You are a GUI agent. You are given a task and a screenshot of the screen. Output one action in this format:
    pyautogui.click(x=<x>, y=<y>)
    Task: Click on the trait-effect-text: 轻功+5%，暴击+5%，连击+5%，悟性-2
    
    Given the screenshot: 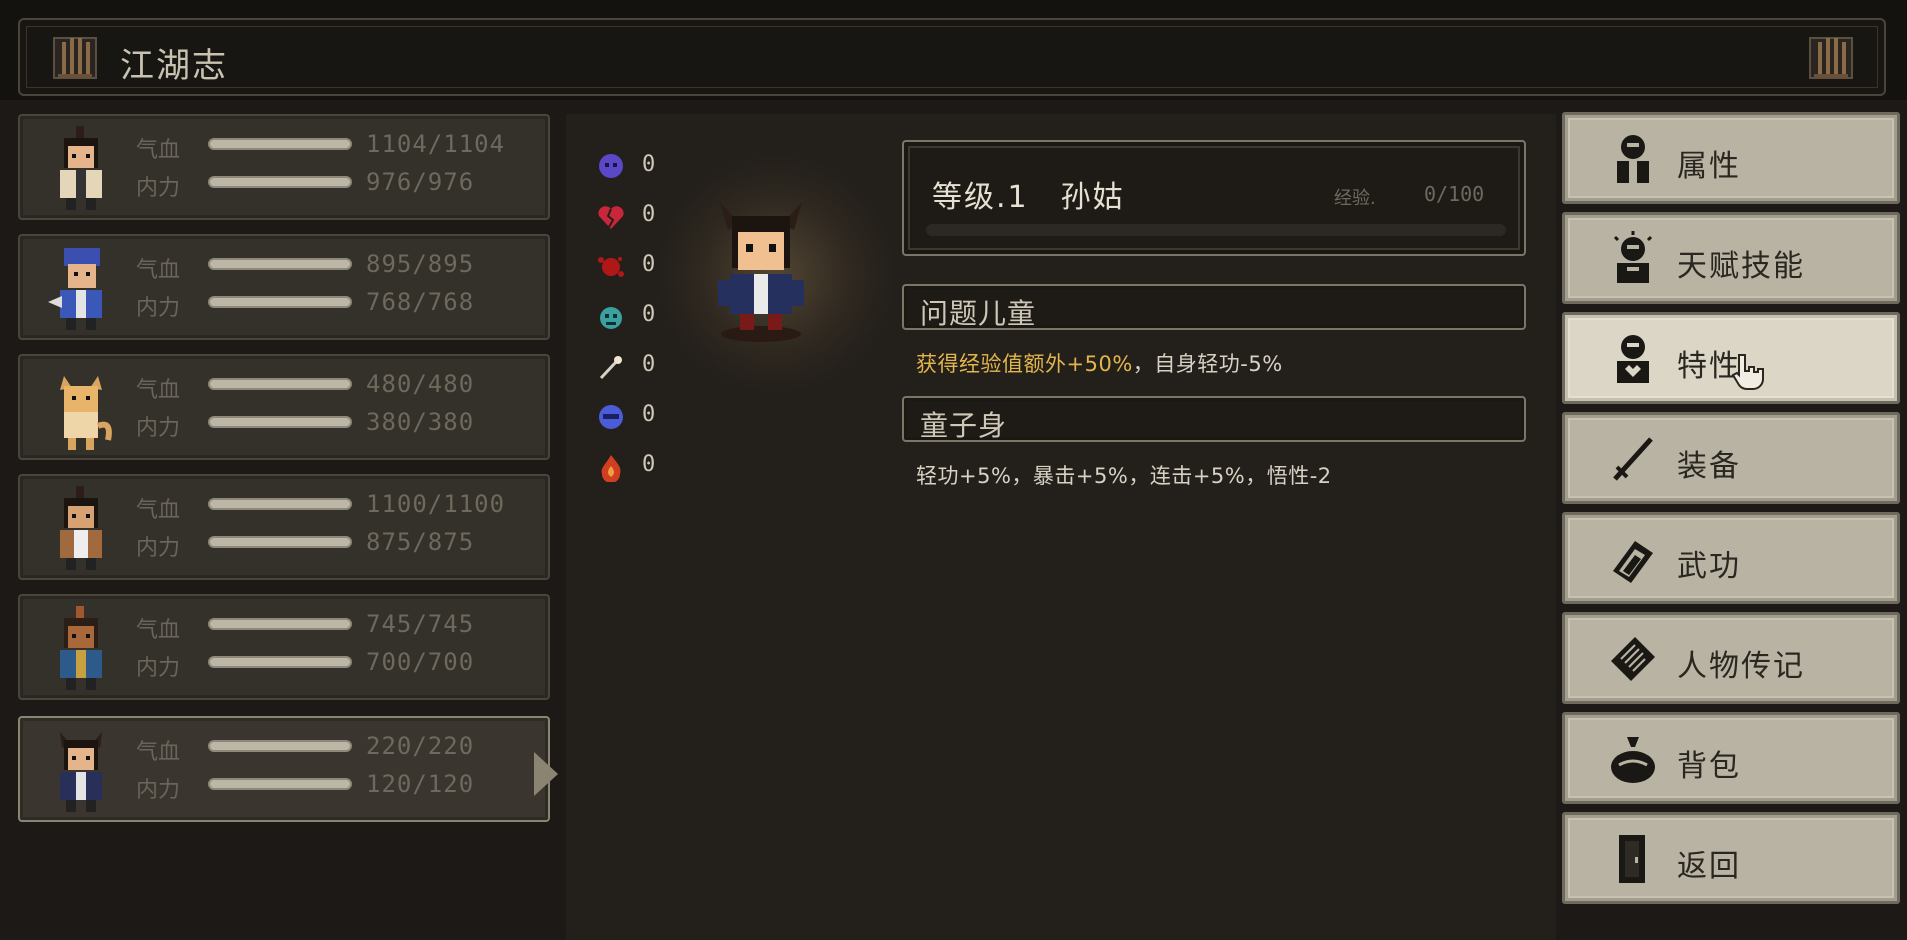 What is the action you would take?
    pyautogui.click(x=1124, y=476)
    